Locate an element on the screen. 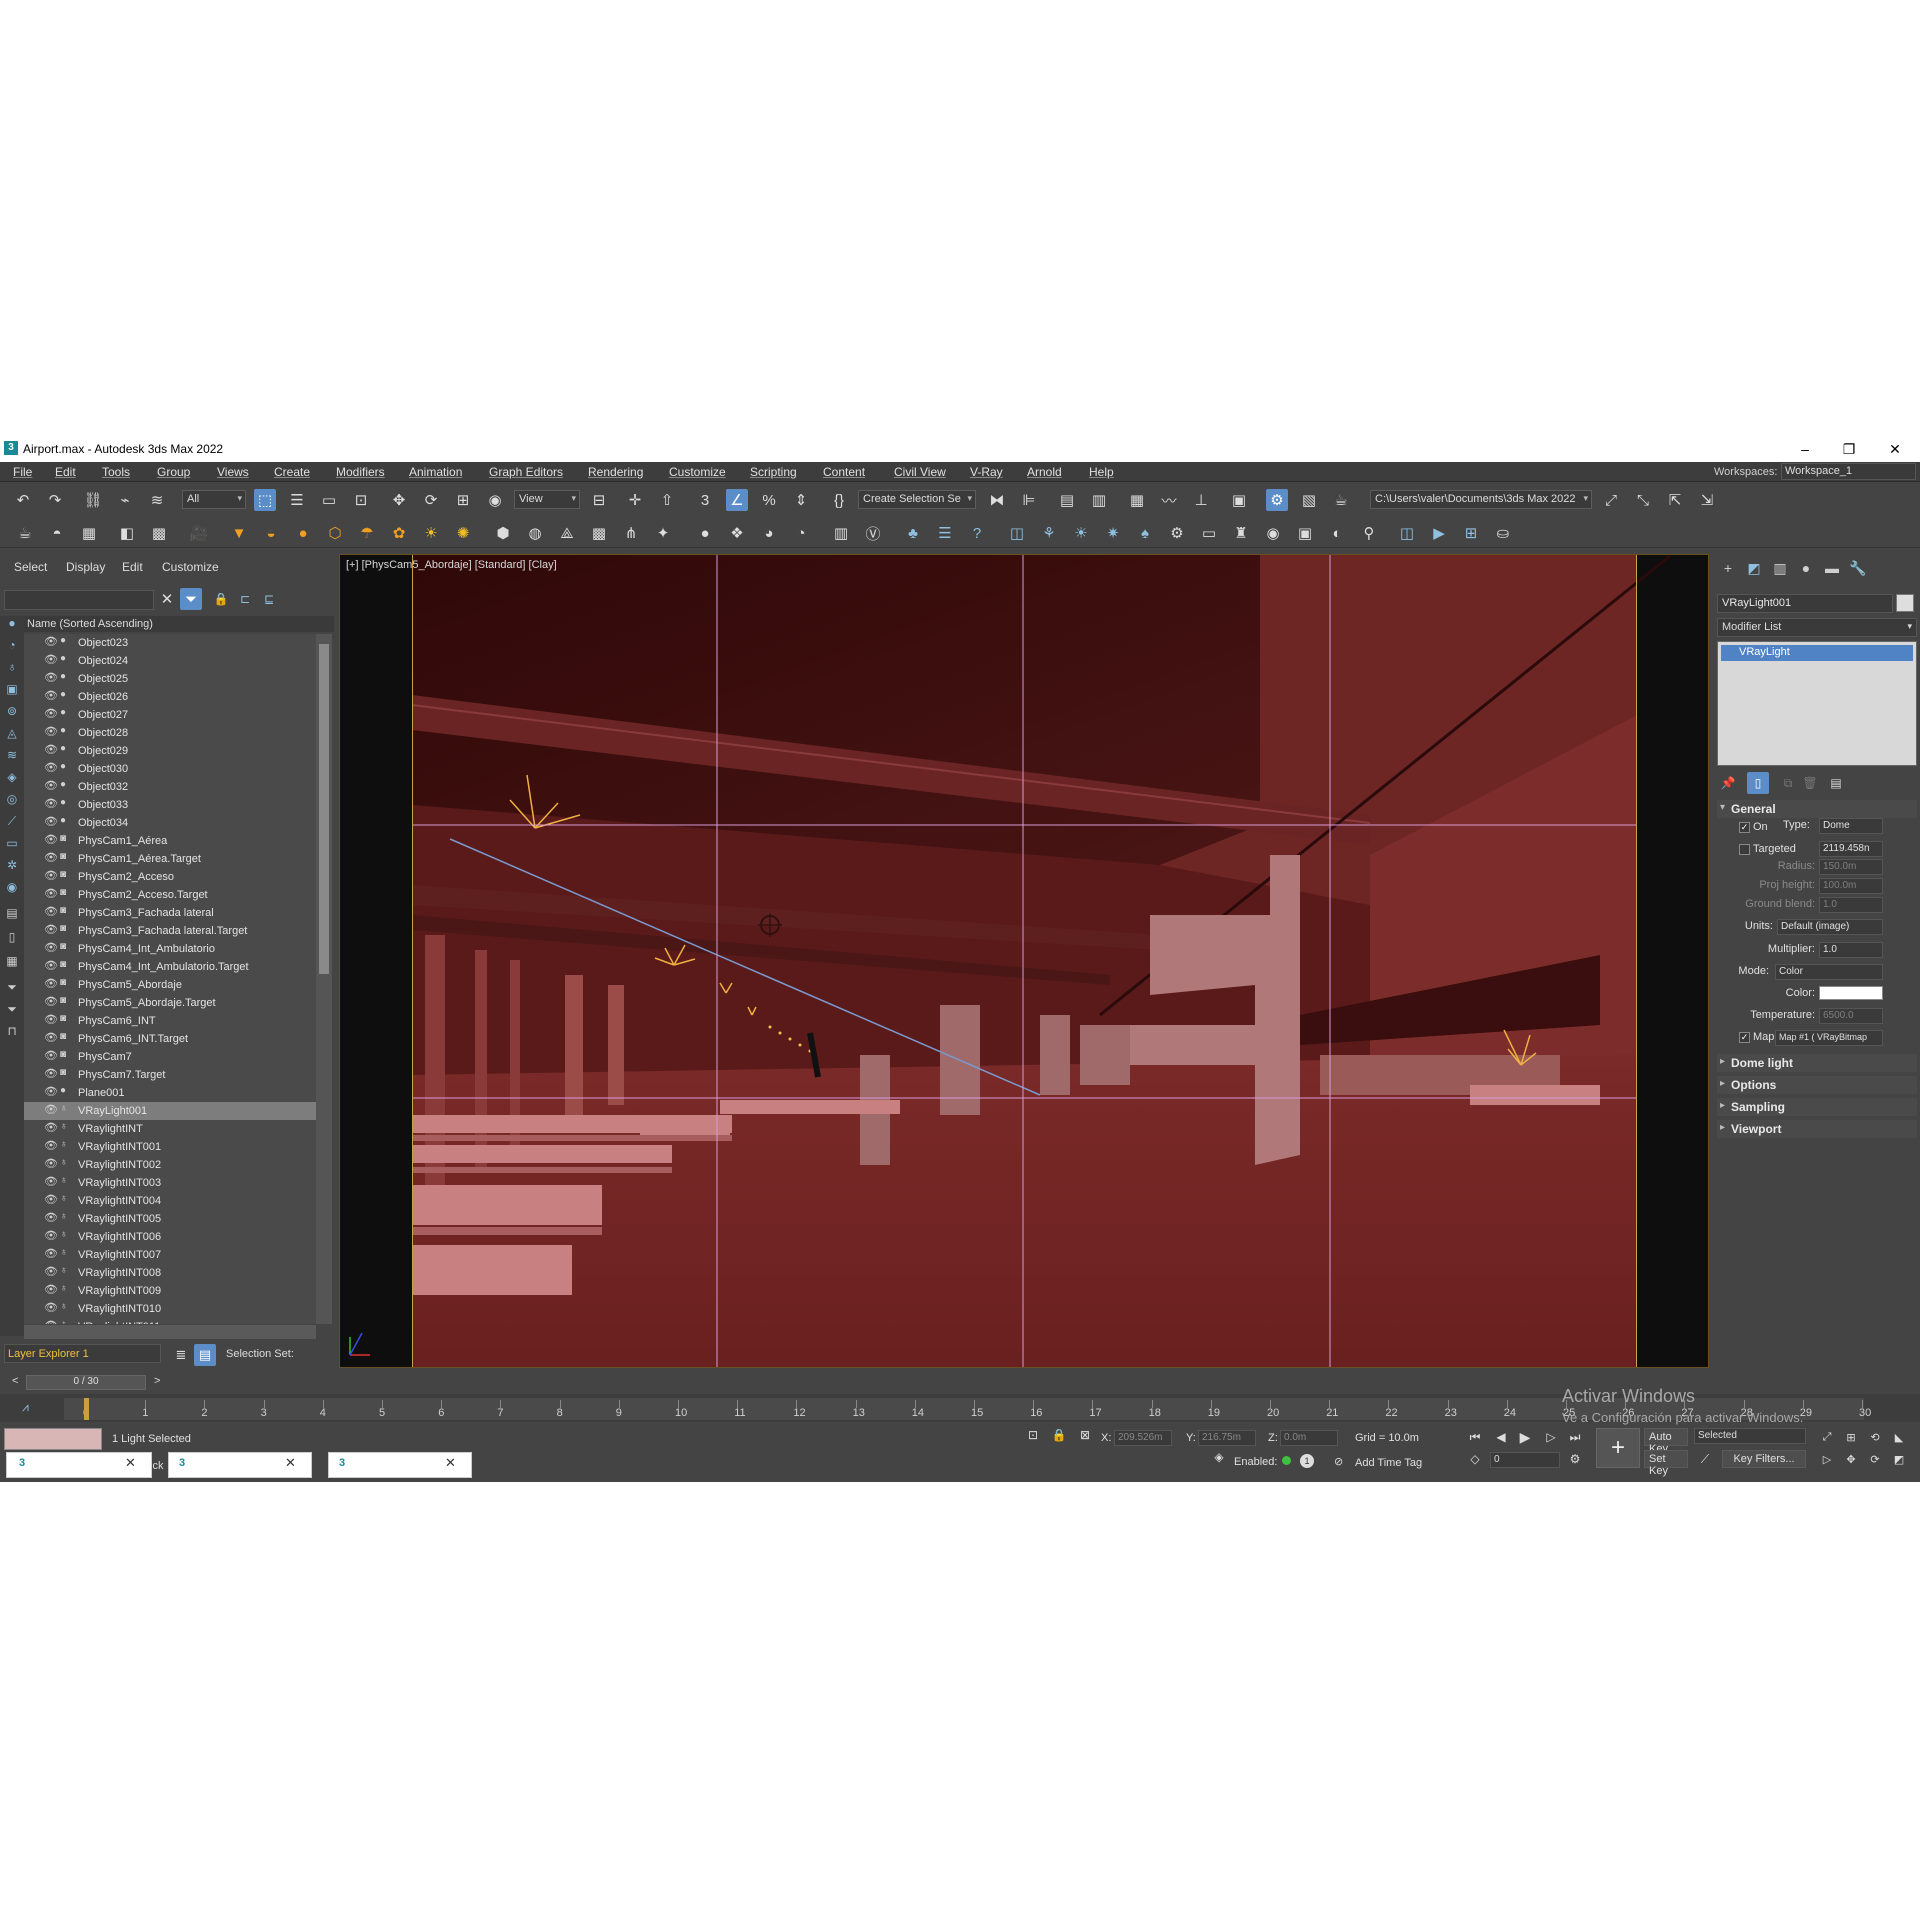  layer-explorer-dropdown: Layer Explorer 1 is located at coordinates (82, 1353).